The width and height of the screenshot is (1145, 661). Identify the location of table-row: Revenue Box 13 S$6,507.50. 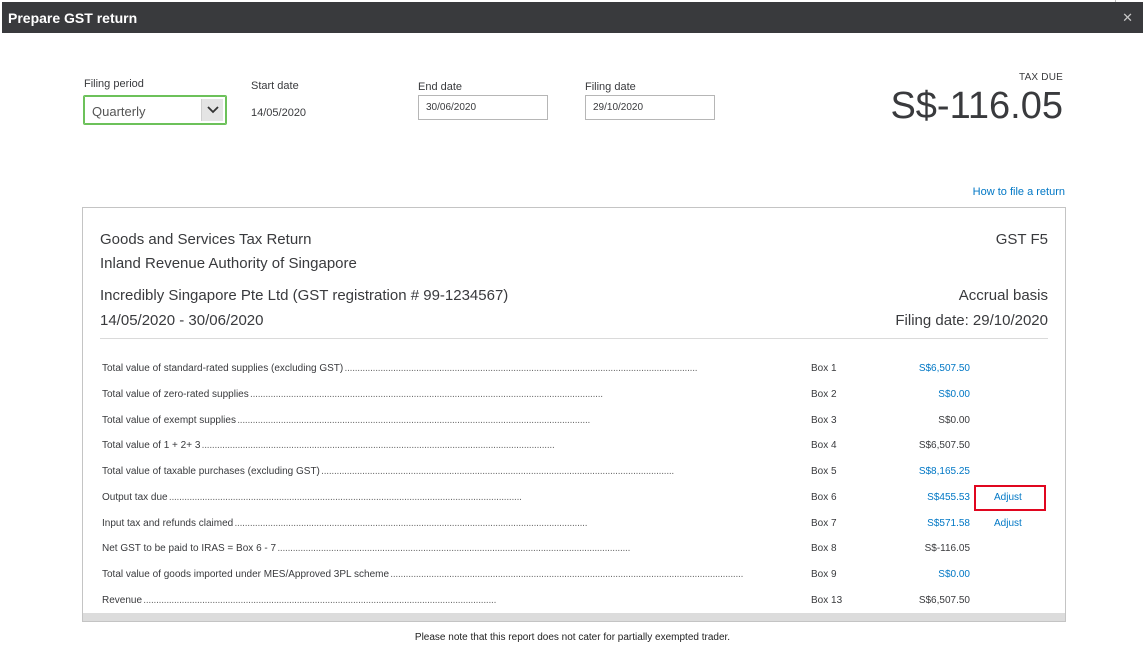
(577, 603).